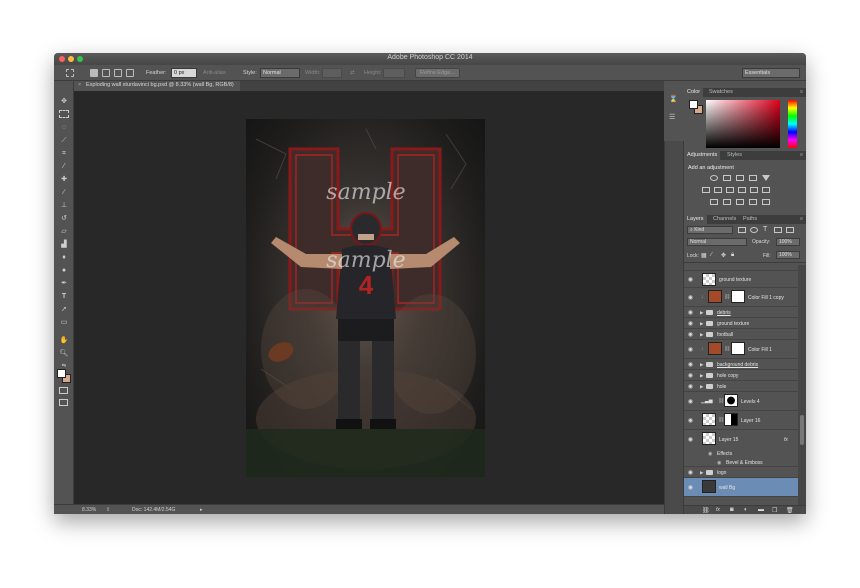  Describe the element at coordinates (118, 73) in the screenshot. I see `subtract-selection-icon` at that location.